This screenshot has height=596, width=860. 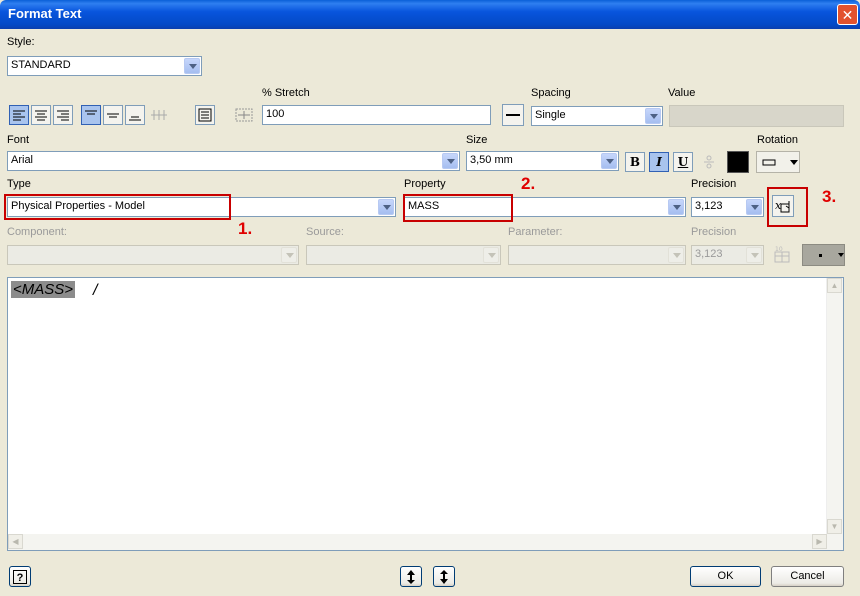 I want to click on rotation-dropdown, so click(x=778, y=162).